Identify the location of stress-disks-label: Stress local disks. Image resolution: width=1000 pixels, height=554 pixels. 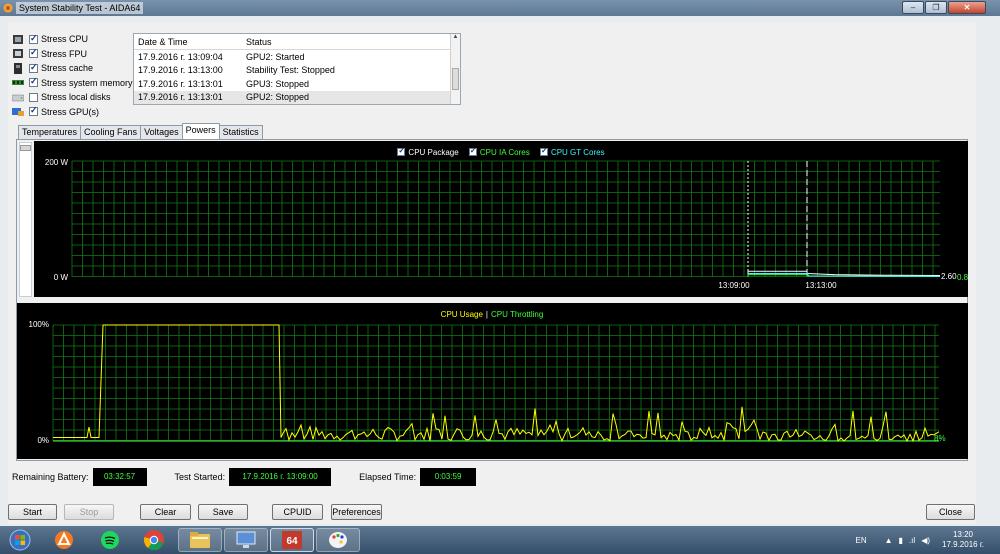
(76, 97).